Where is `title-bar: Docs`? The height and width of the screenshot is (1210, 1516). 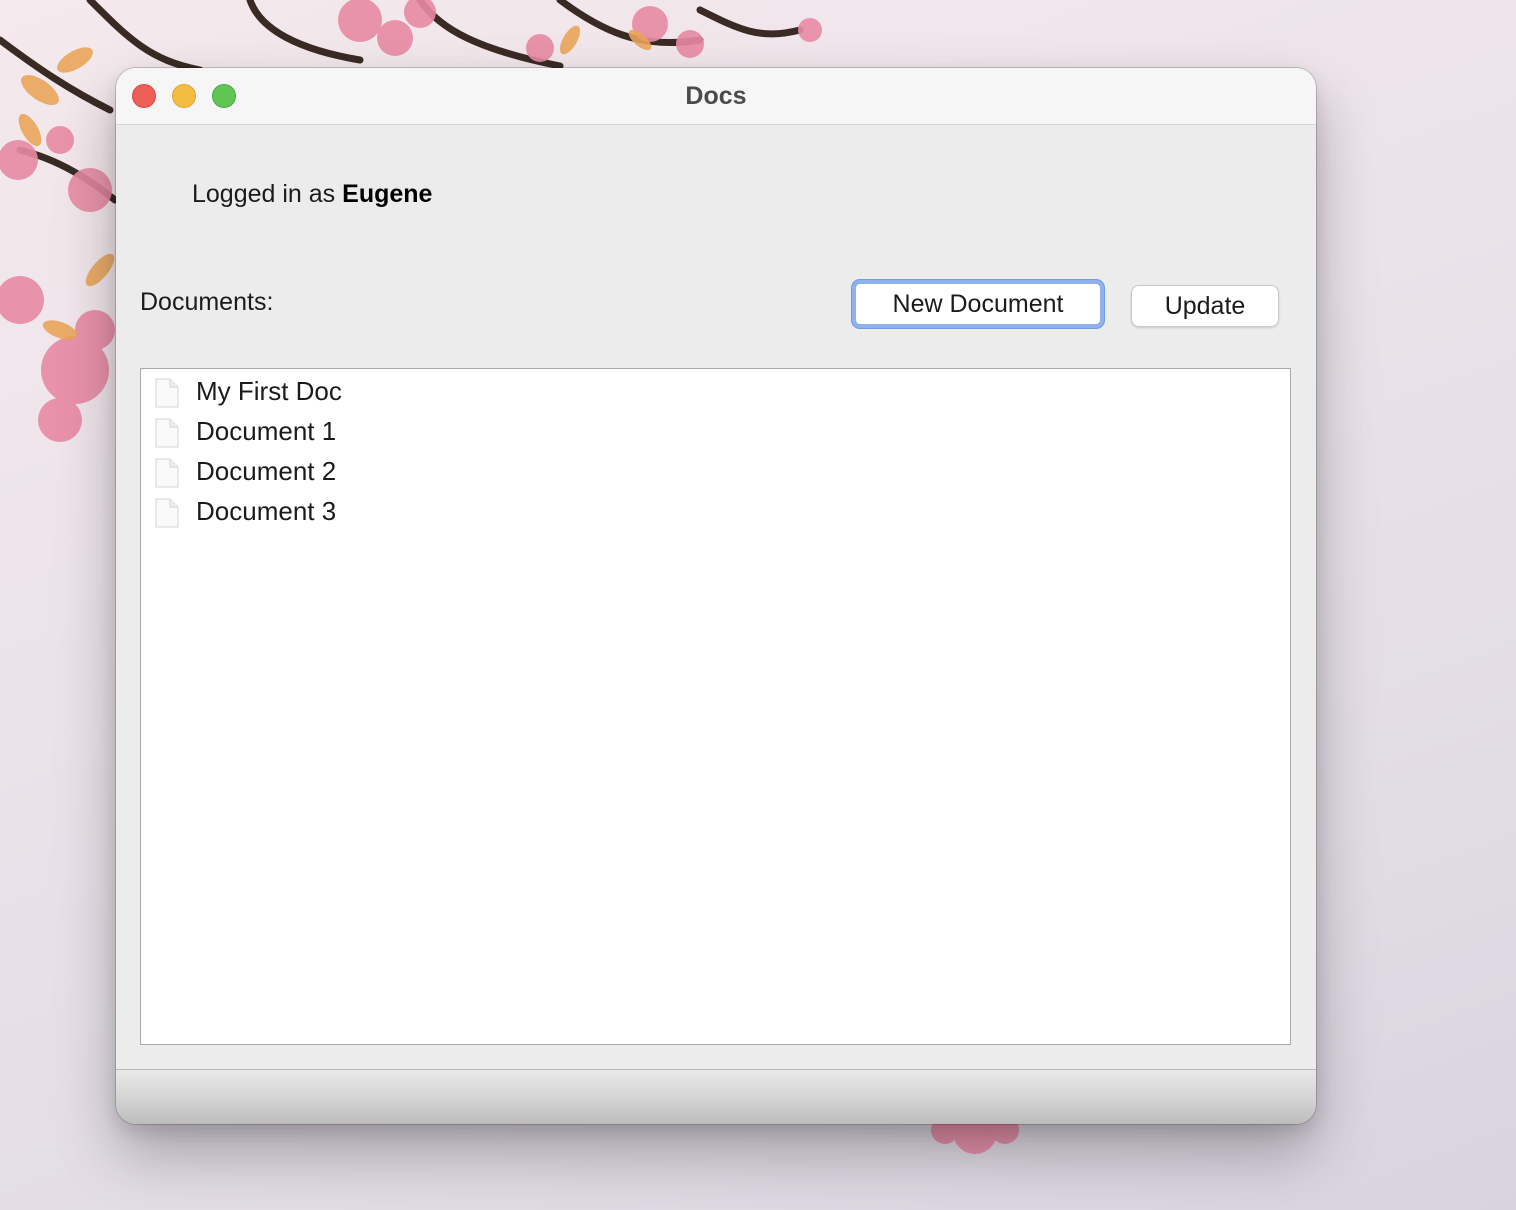
title-bar: Docs is located at coordinates (716, 96).